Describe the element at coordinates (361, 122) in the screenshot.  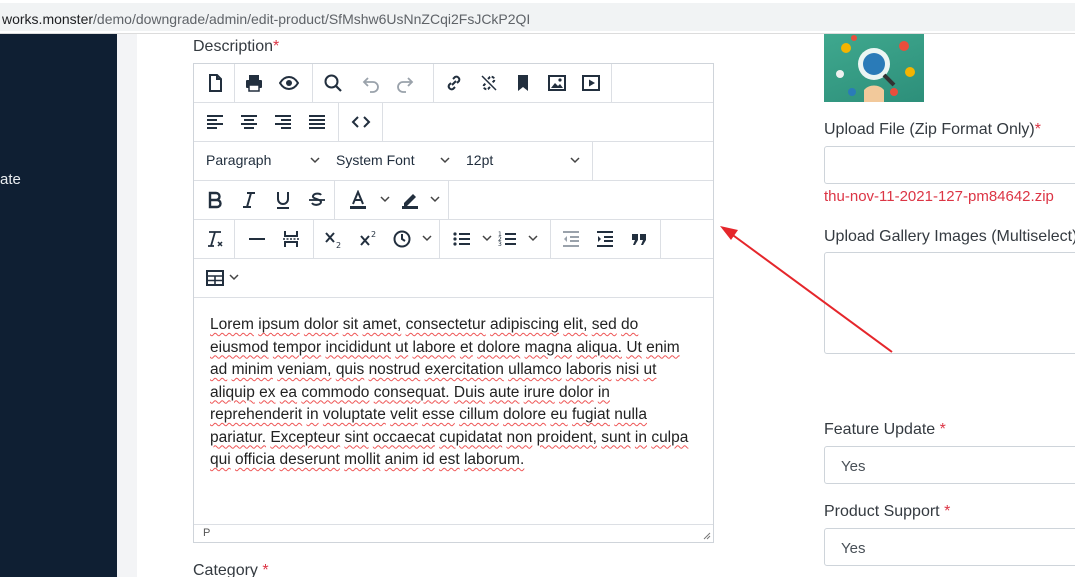
I see `source-code-icon` at that location.